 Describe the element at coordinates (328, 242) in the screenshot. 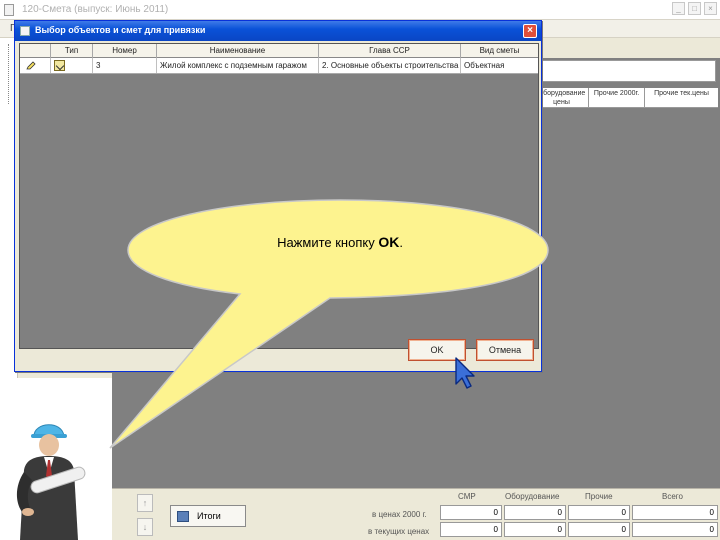

I see `callout-text-main: Нажмите кнопку` at that location.